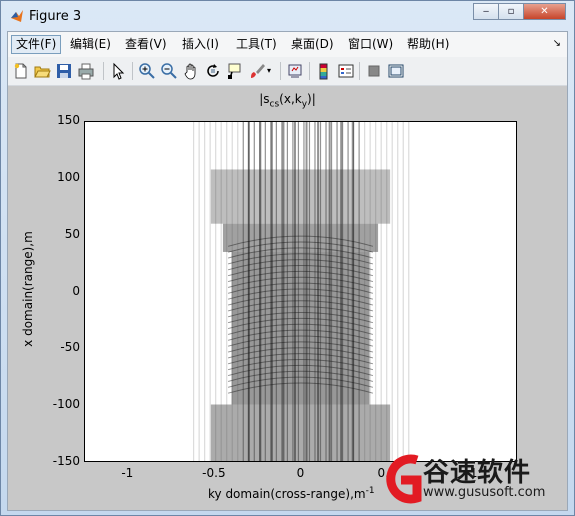 The width and height of the screenshot is (575, 516). What do you see at coordinates (396, 71) in the screenshot?
I see `show-plot-tools-icon` at bounding box center [396, 71].